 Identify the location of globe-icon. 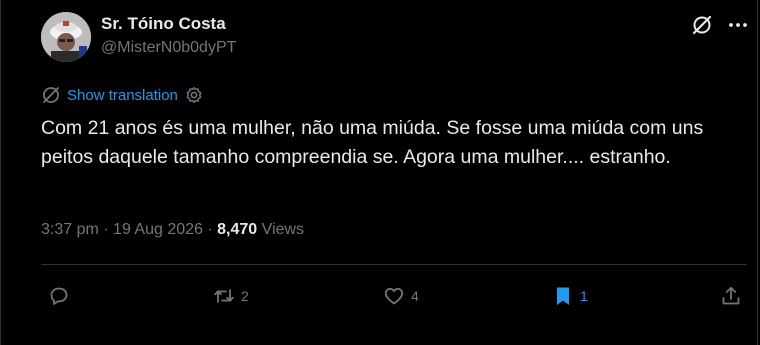
(51, 95).